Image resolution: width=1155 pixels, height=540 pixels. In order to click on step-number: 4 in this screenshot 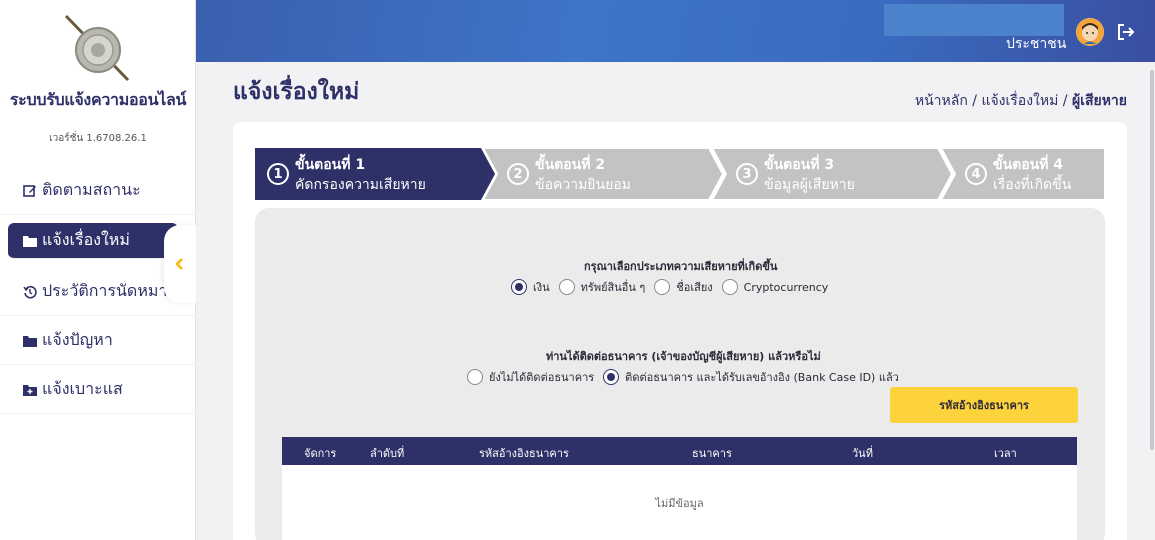, I will do `click(976, 174)`.